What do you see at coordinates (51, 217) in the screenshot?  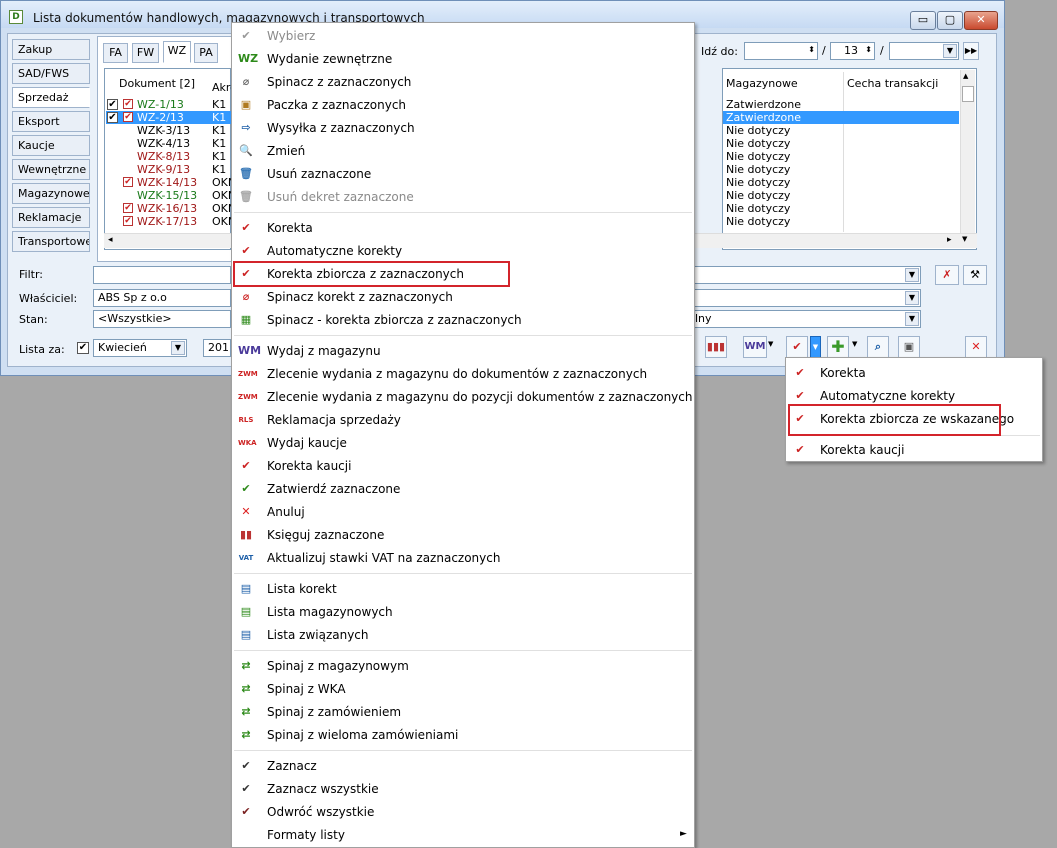 I see `side-tab-7: Reklamacje` at bounding box center [51, 217].